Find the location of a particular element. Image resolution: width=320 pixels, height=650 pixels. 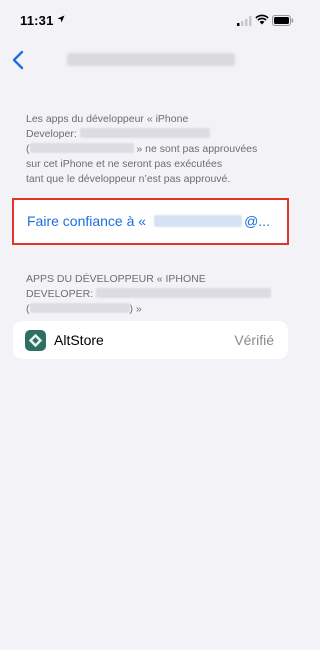

app-row-altstore: AltStore Vérifié is located at coordinates (150, 340).